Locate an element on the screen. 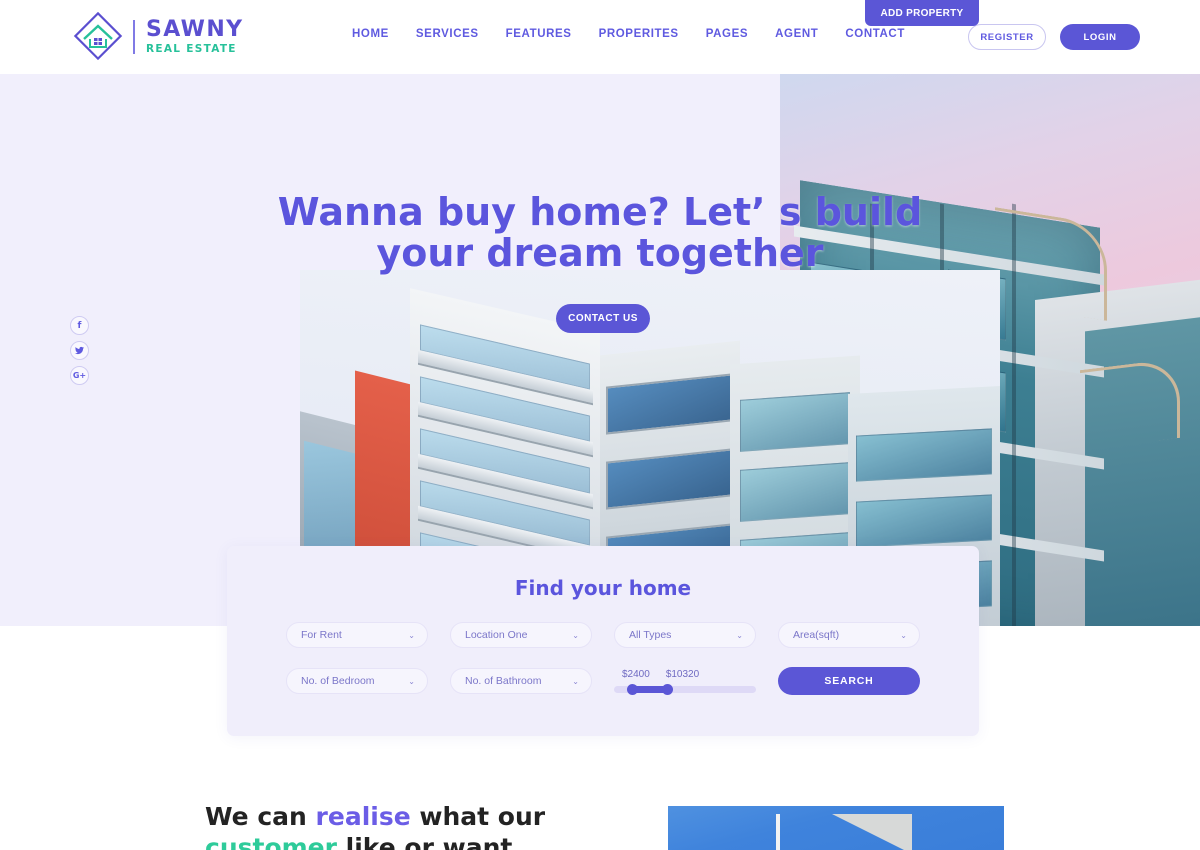 The width and height of the screenshot is (1200, 850). price-range-labels: $2400 $10320 is located at coordinates (685, 674).